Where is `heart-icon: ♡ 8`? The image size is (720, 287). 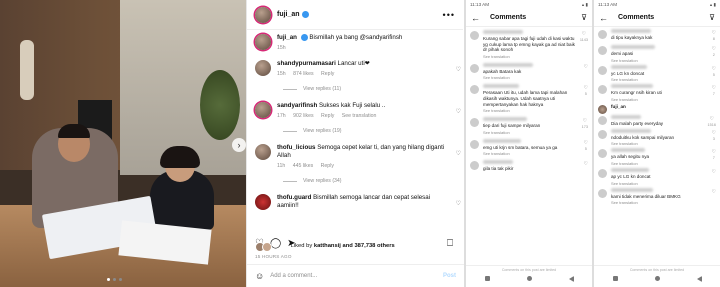
heart-icon: ♡ 8 is located at coordinates (714, 36).